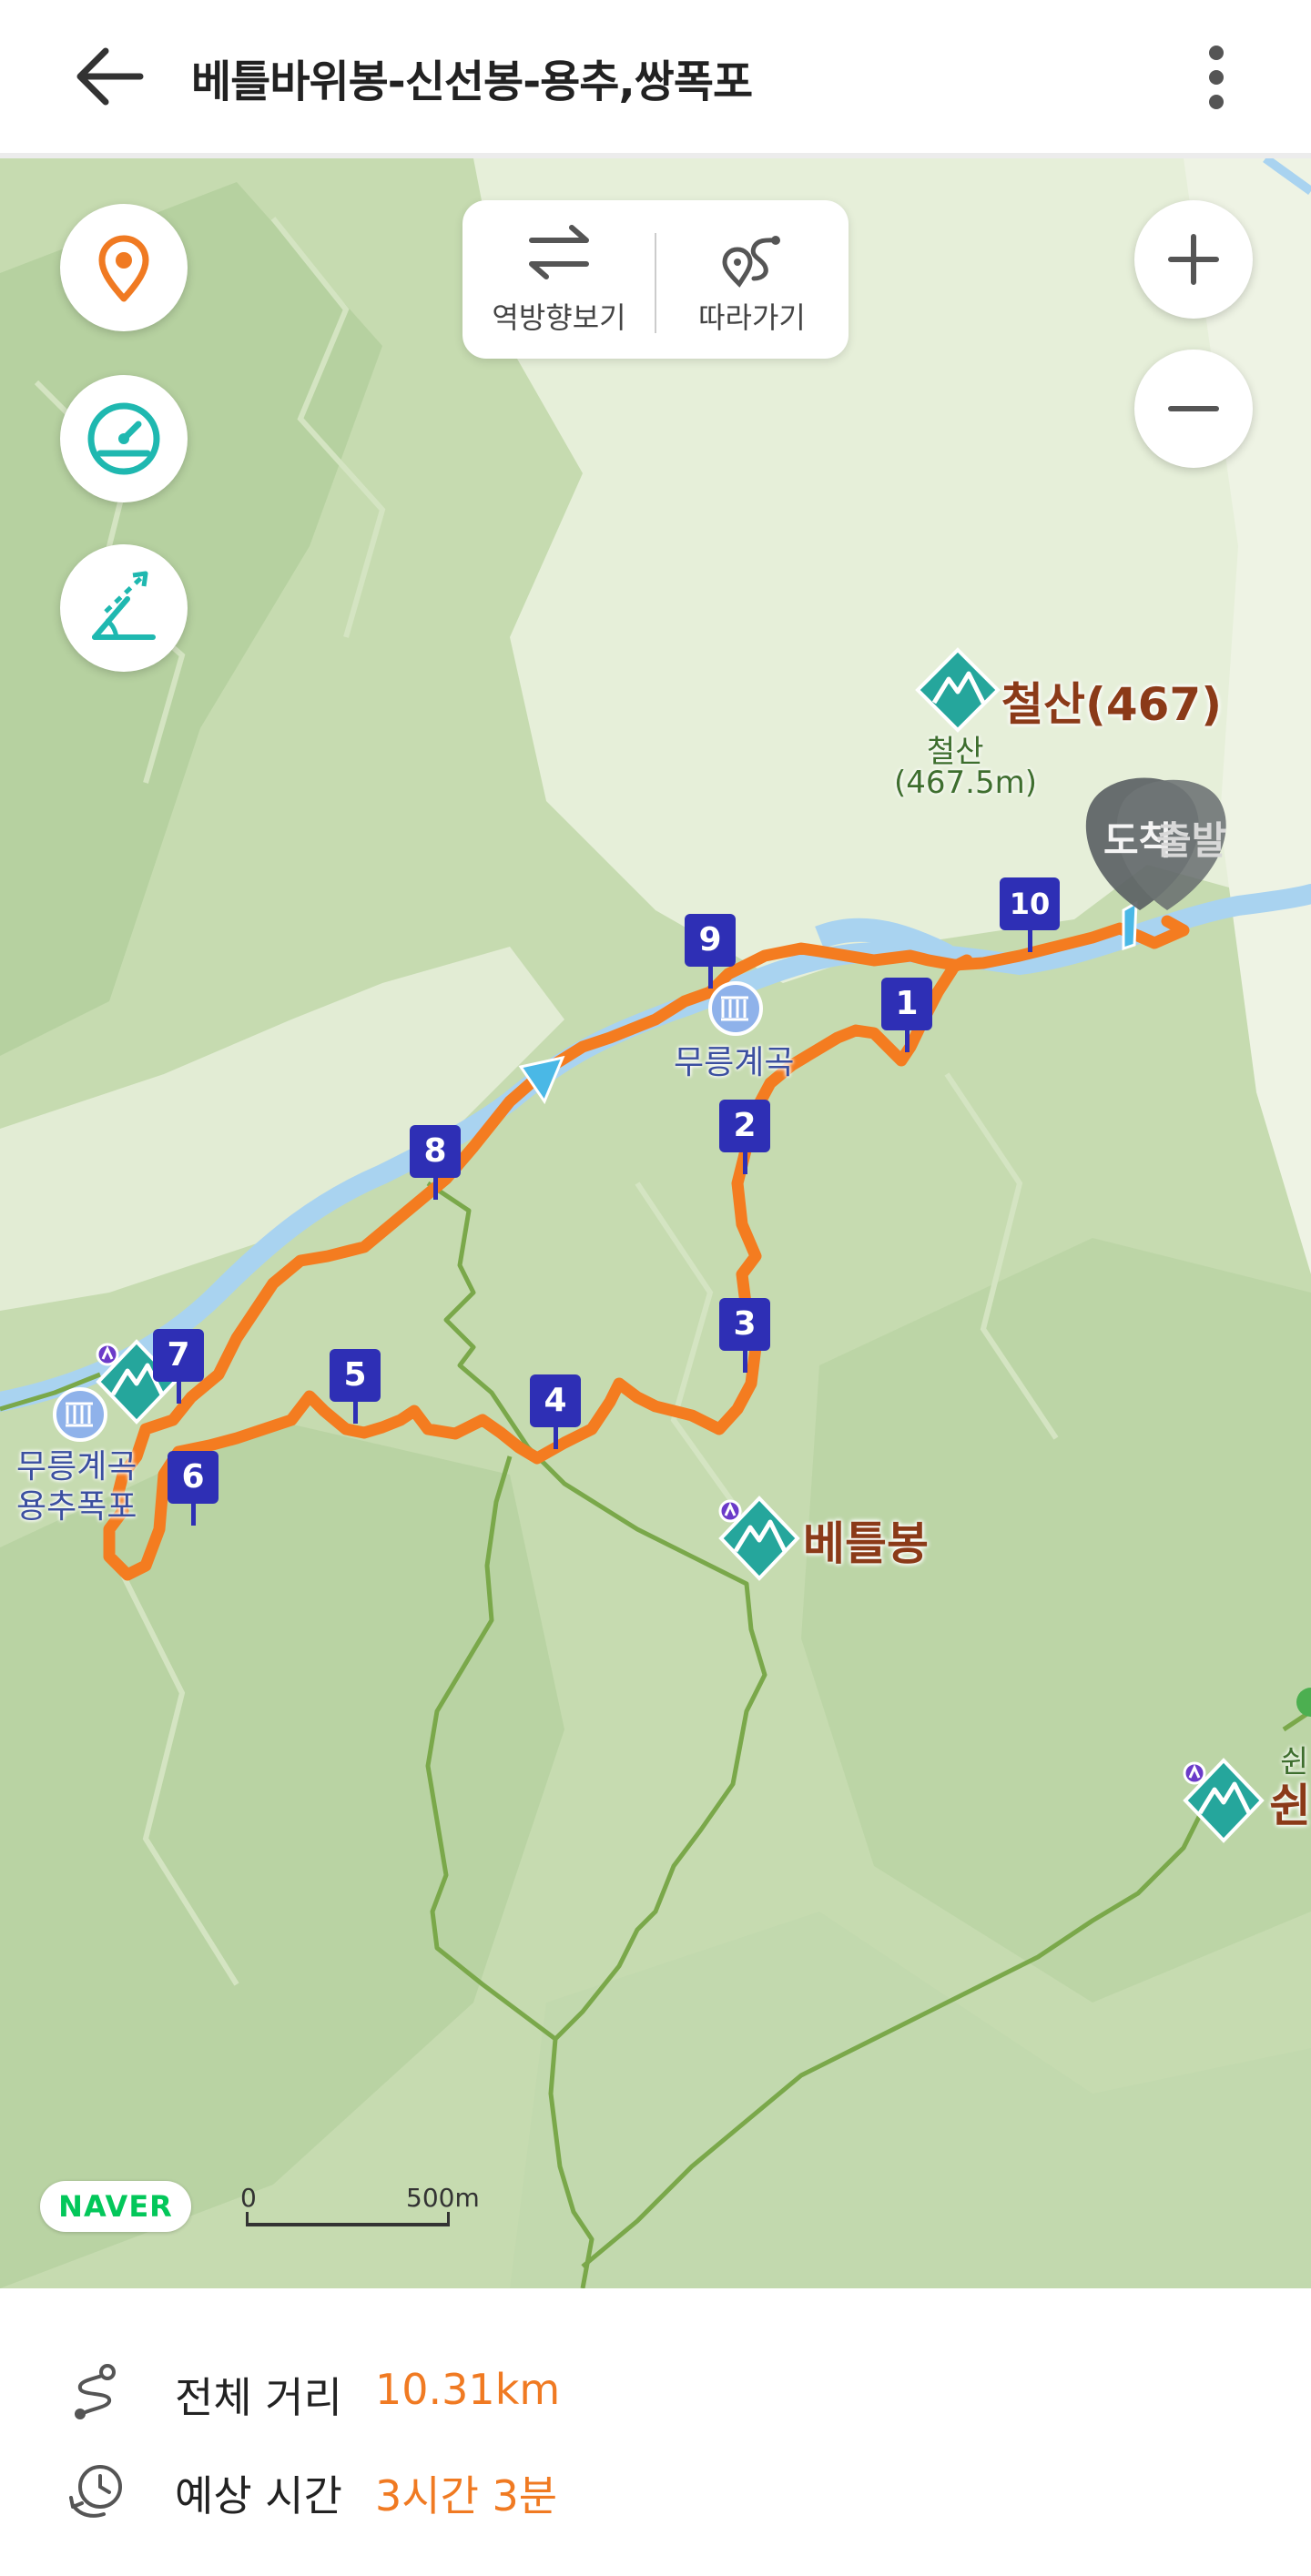 Image resolution: width=1311 pixels, height=2576 pixels. I want to click on reverse-direction-button: 역방향보기, so click(559, 279).